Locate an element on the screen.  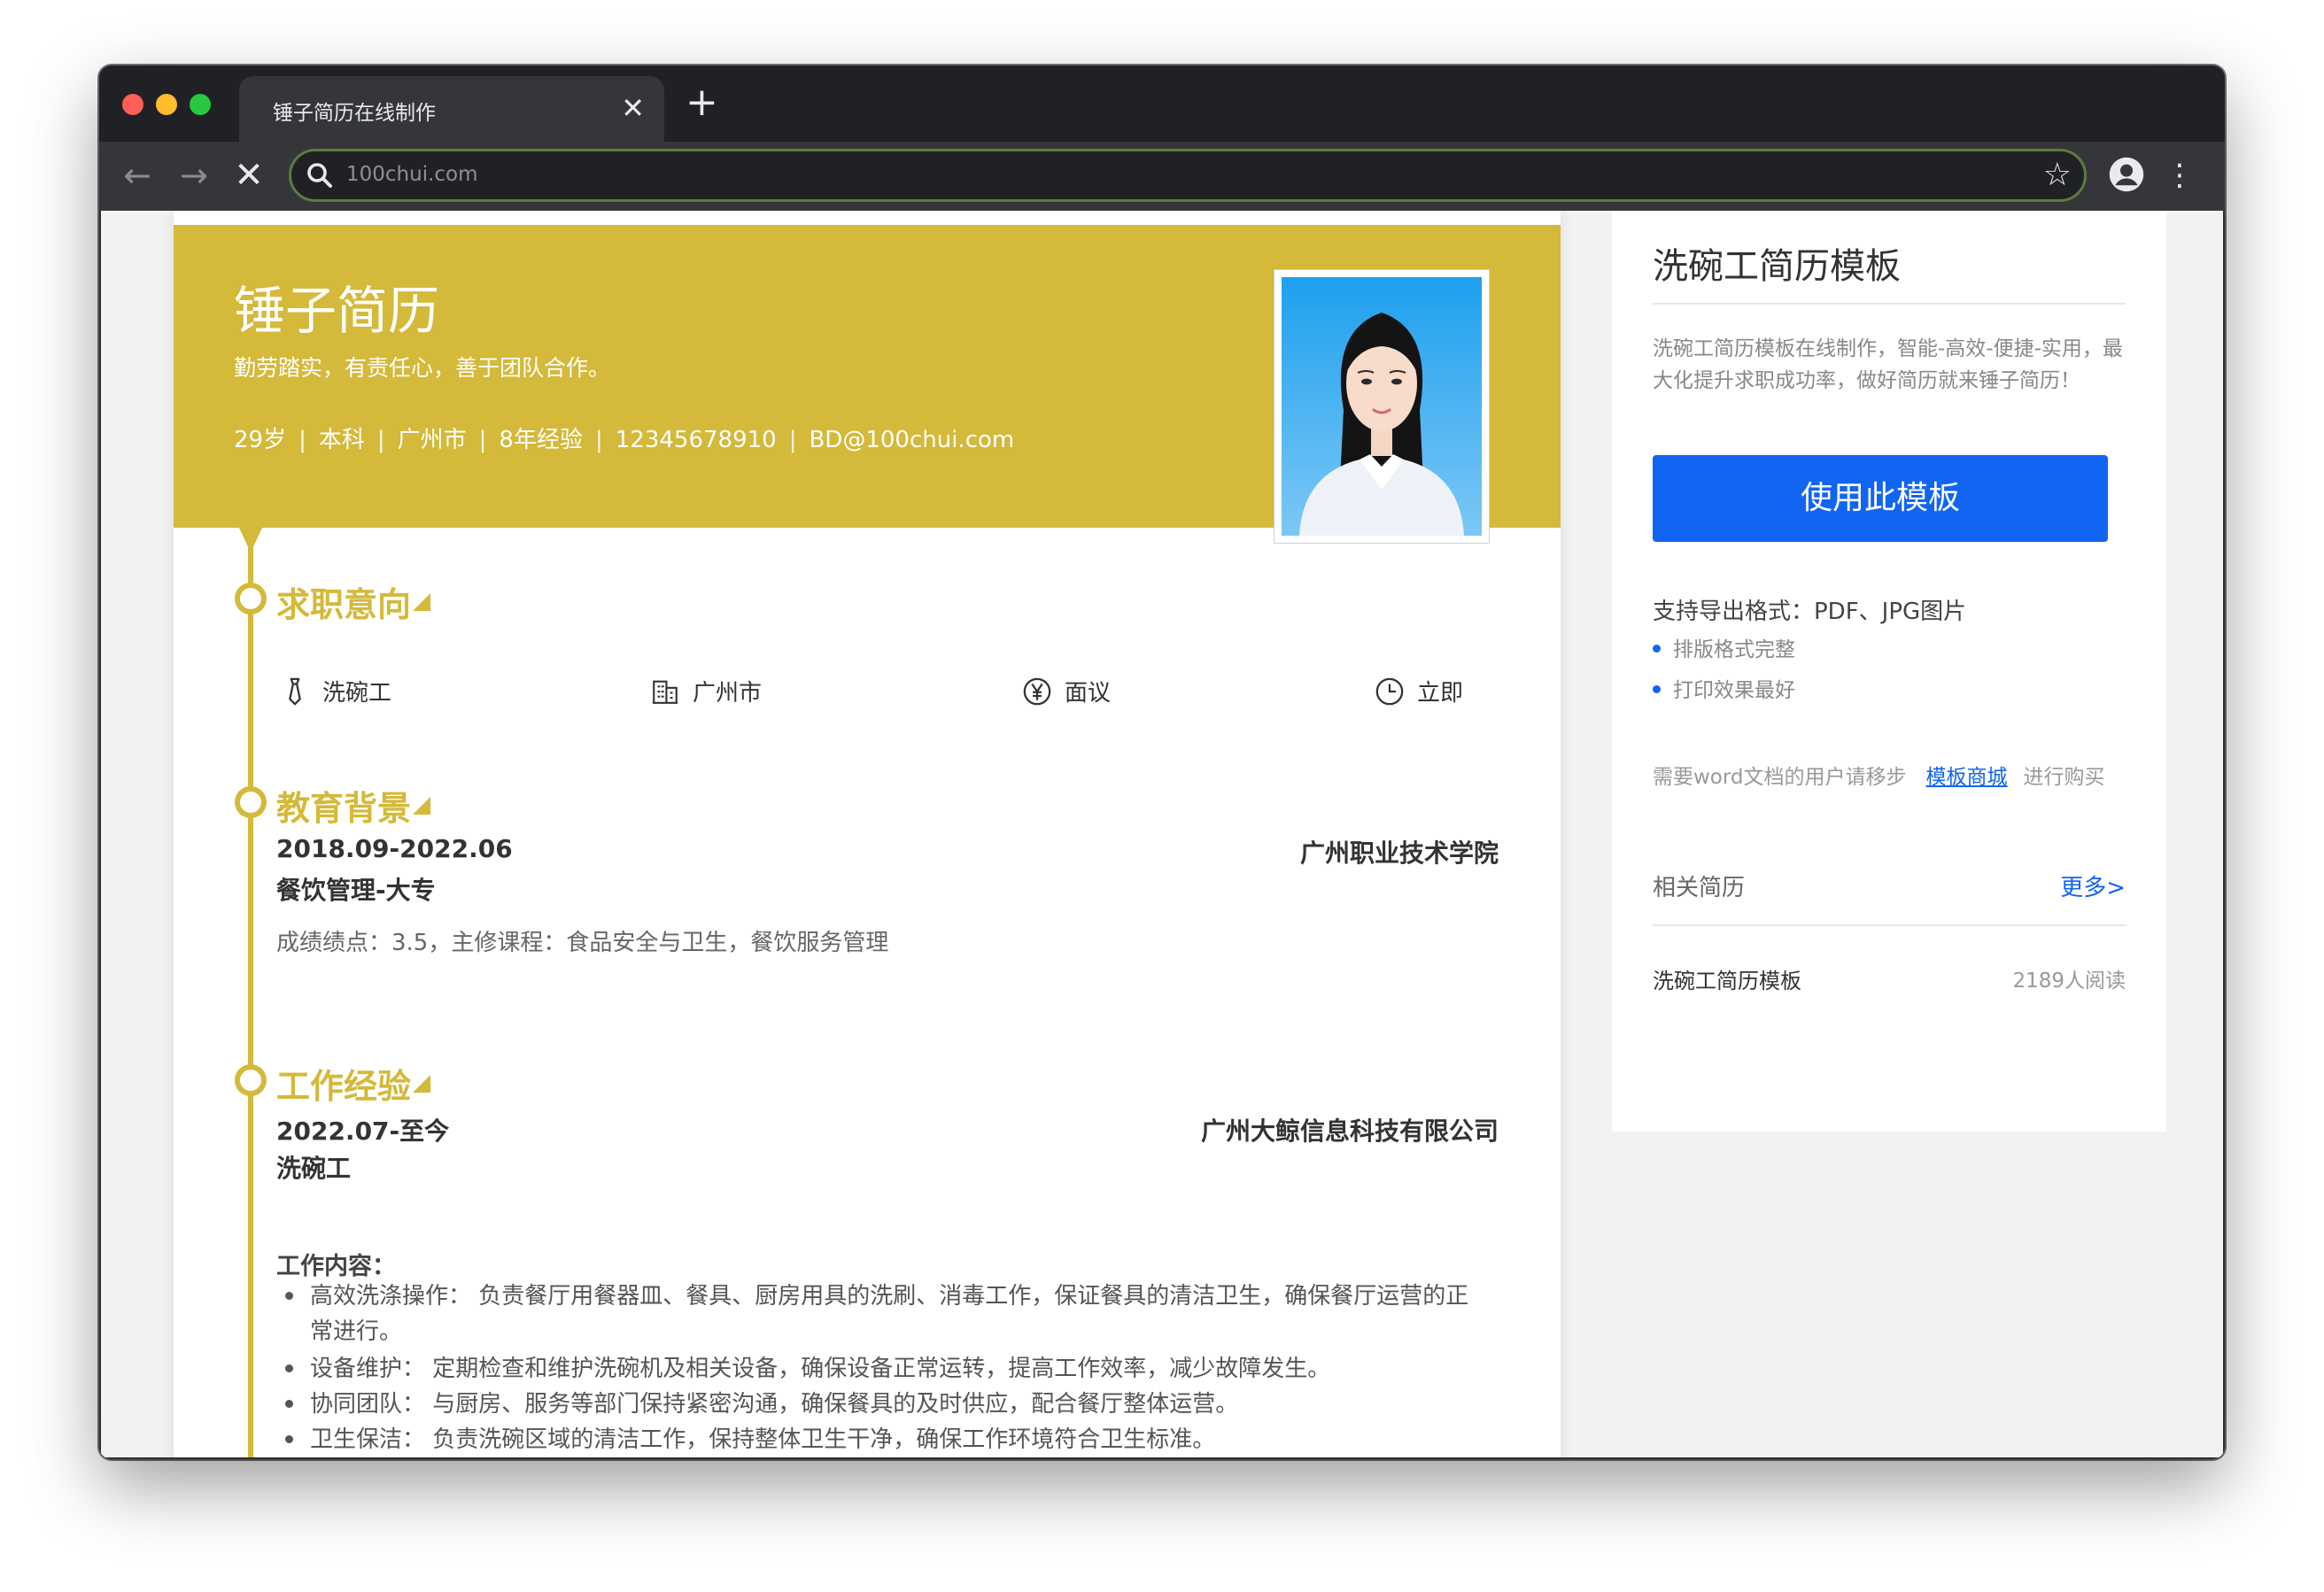
bookmark-star-icon: ☆ is located at coordinates (2057, 175).